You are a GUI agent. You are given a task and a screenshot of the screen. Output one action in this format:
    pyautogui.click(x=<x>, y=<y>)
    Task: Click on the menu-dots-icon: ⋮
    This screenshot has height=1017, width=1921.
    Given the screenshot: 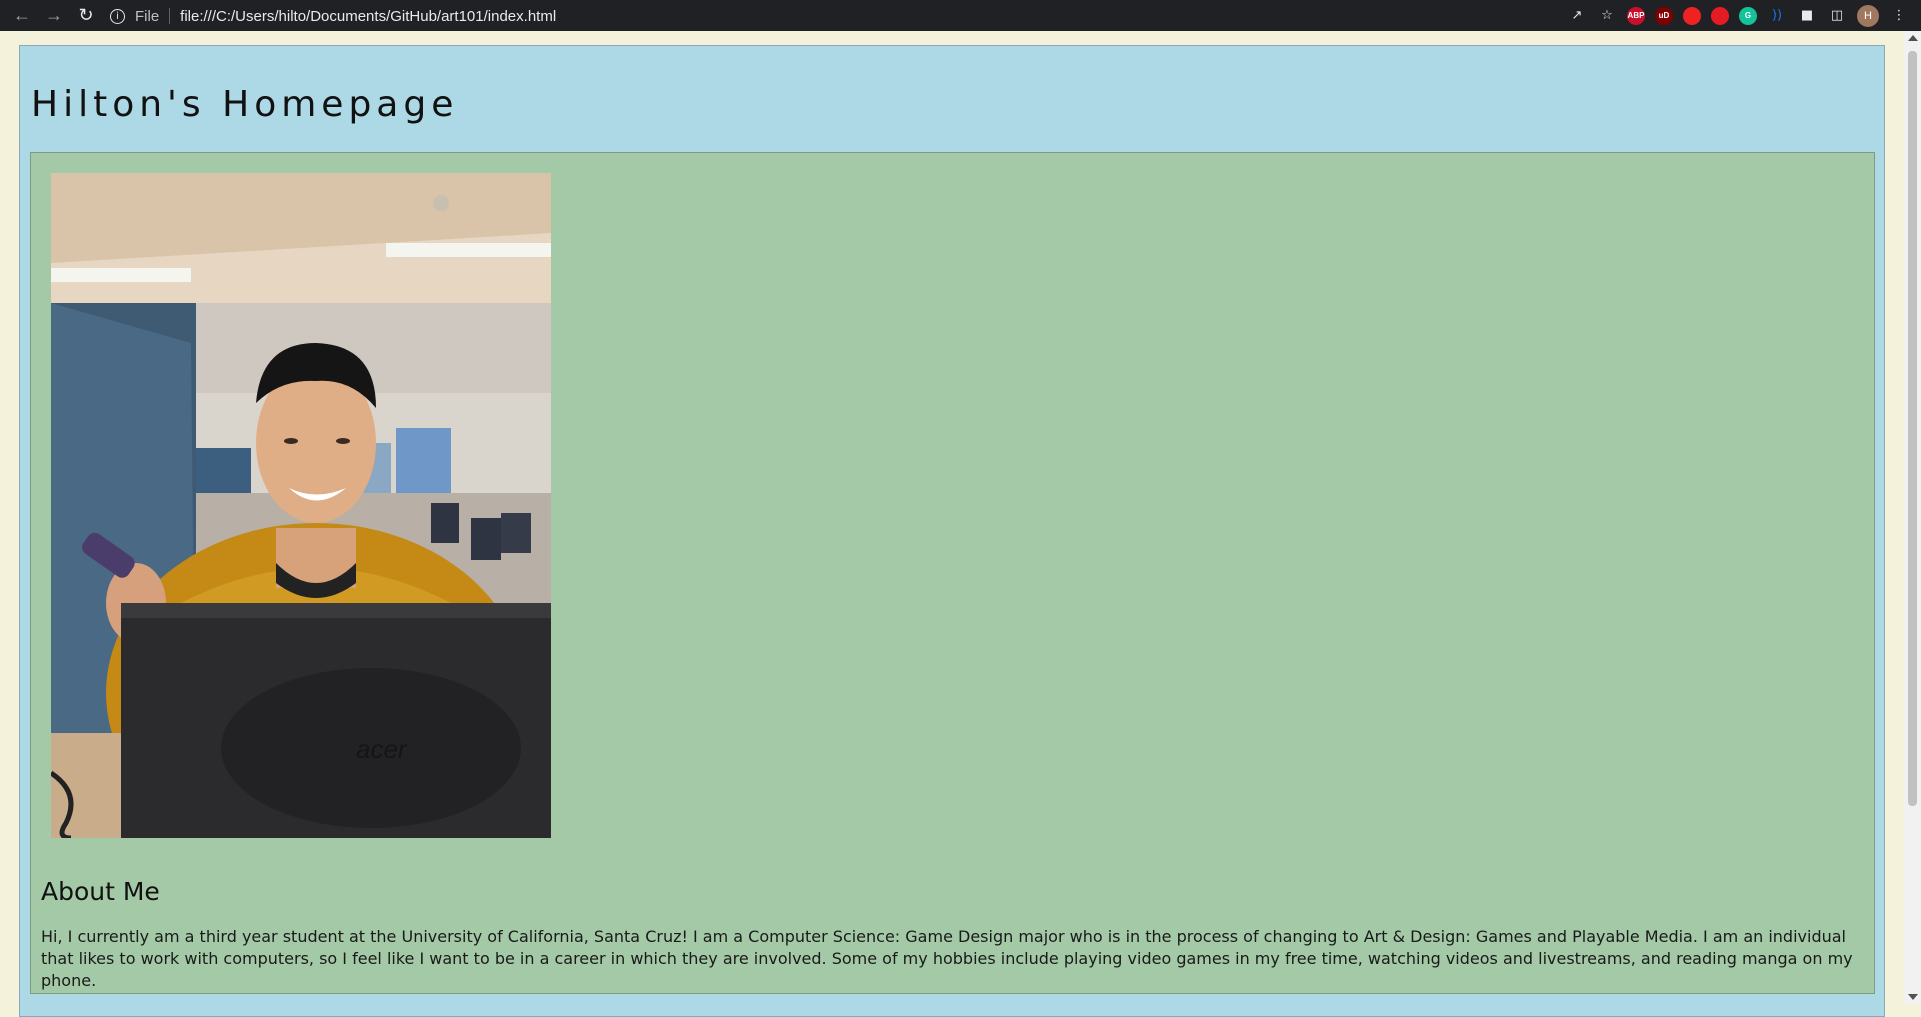 What is the action you would take?
    pyautogui.click(x=1899, y=16)
    